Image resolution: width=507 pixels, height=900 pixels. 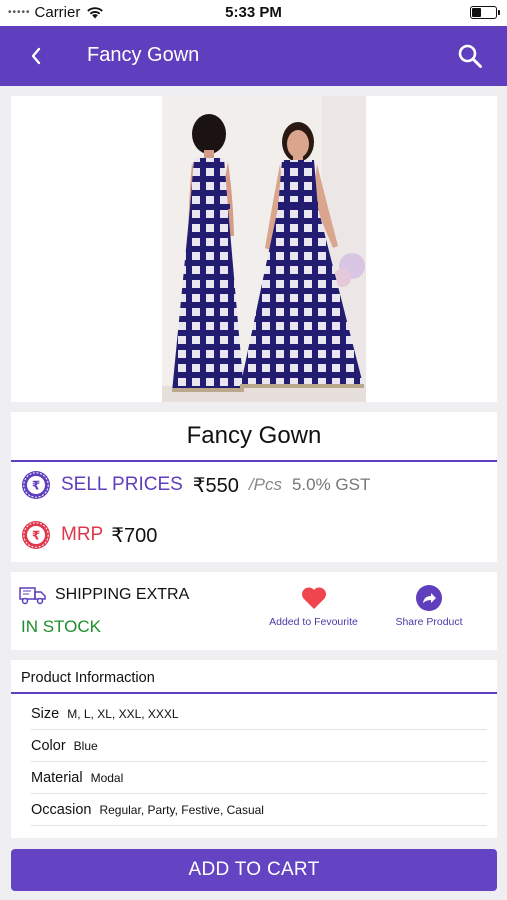 I want to click on wifi-icon, so click(x=95, y=13).